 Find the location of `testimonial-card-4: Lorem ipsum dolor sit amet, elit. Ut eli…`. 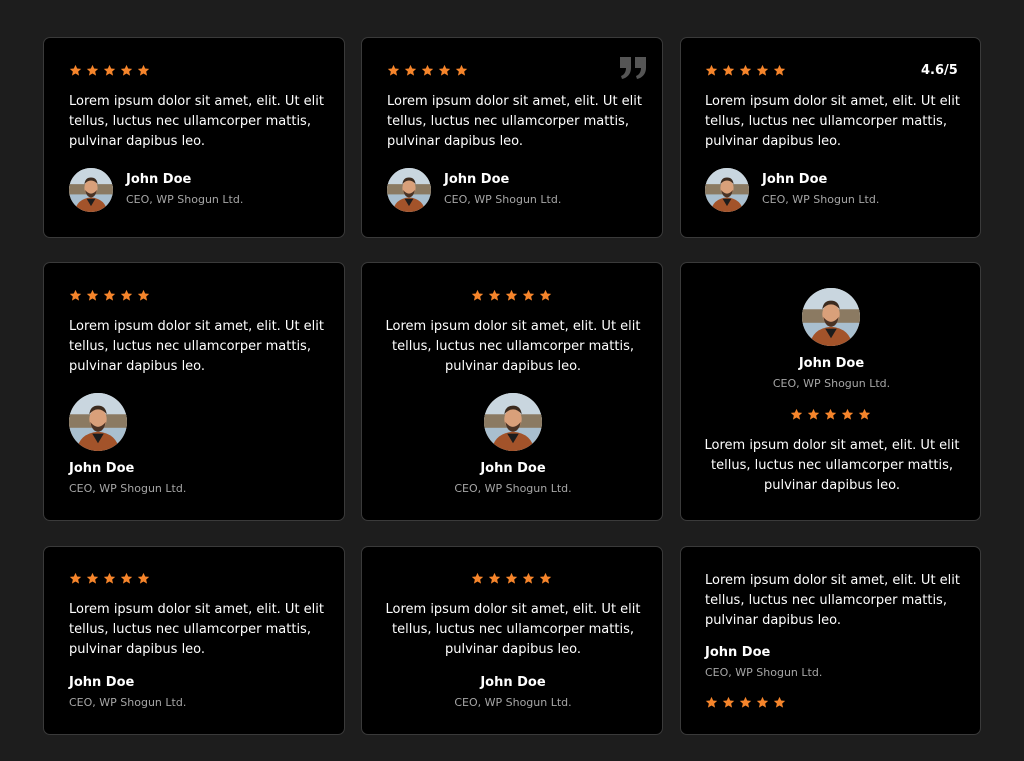

testimonial-card-4: Lorem ipsum dolor sit amet, elit. Ut eli… is located at coordinates (194, 391).